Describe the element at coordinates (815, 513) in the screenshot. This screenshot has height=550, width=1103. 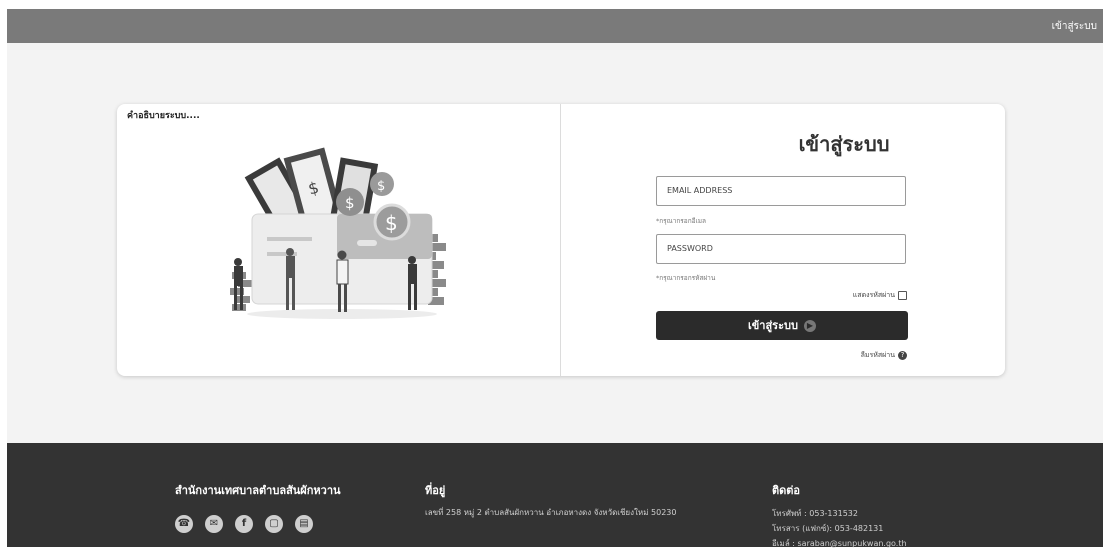
I see `footer-phone: โทรศัพท์ : 053-131532` at that location.